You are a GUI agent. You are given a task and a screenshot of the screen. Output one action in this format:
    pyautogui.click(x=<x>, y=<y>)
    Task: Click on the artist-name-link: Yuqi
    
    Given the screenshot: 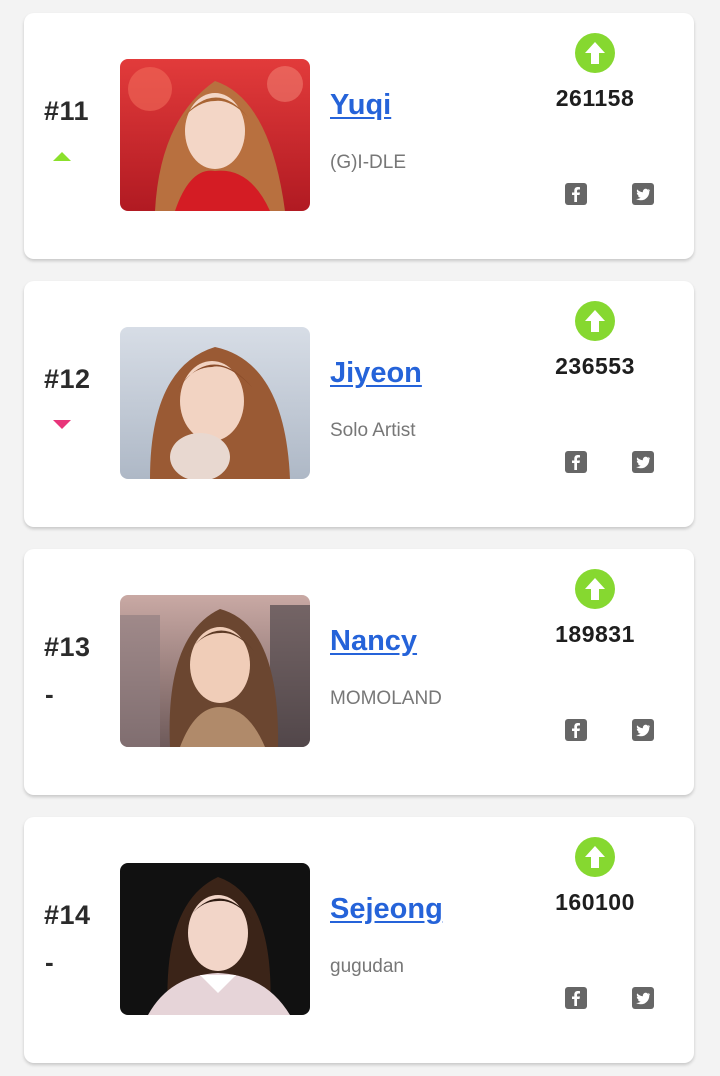 What is the action you would take?
    pyautogui.click(x=360, y=105)
    